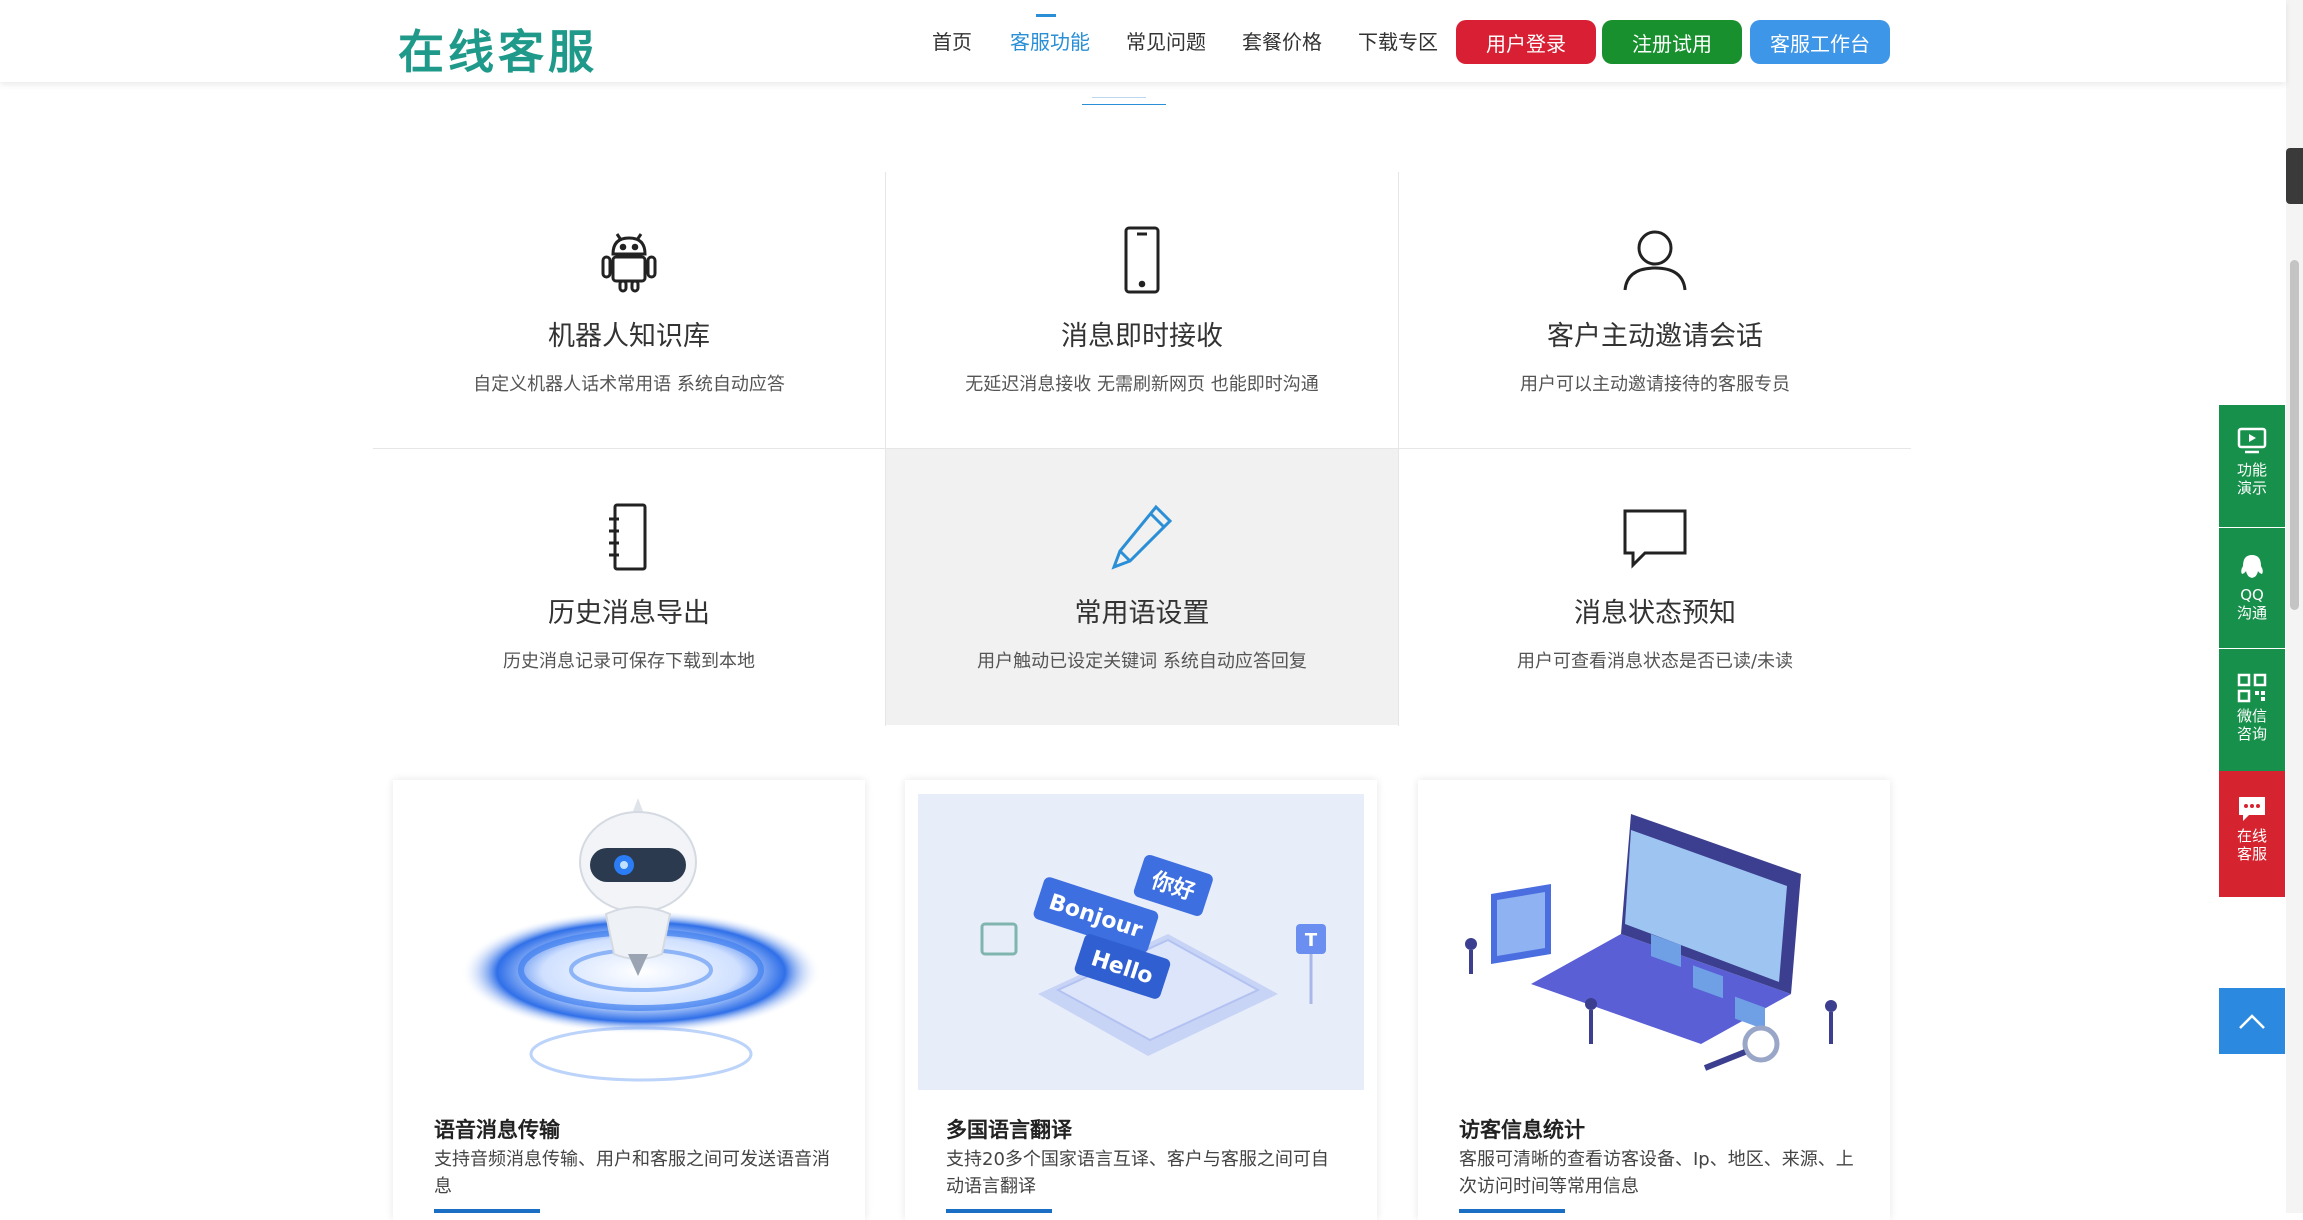 This screenshot has width=2303, height=1220. What do you see at coordinates (1142, 384) in the screenshot?
I see `feature-desc: 无延迟消息接收 无需刷新网页 也能即时沟通` at bounding box center [1142, 384].